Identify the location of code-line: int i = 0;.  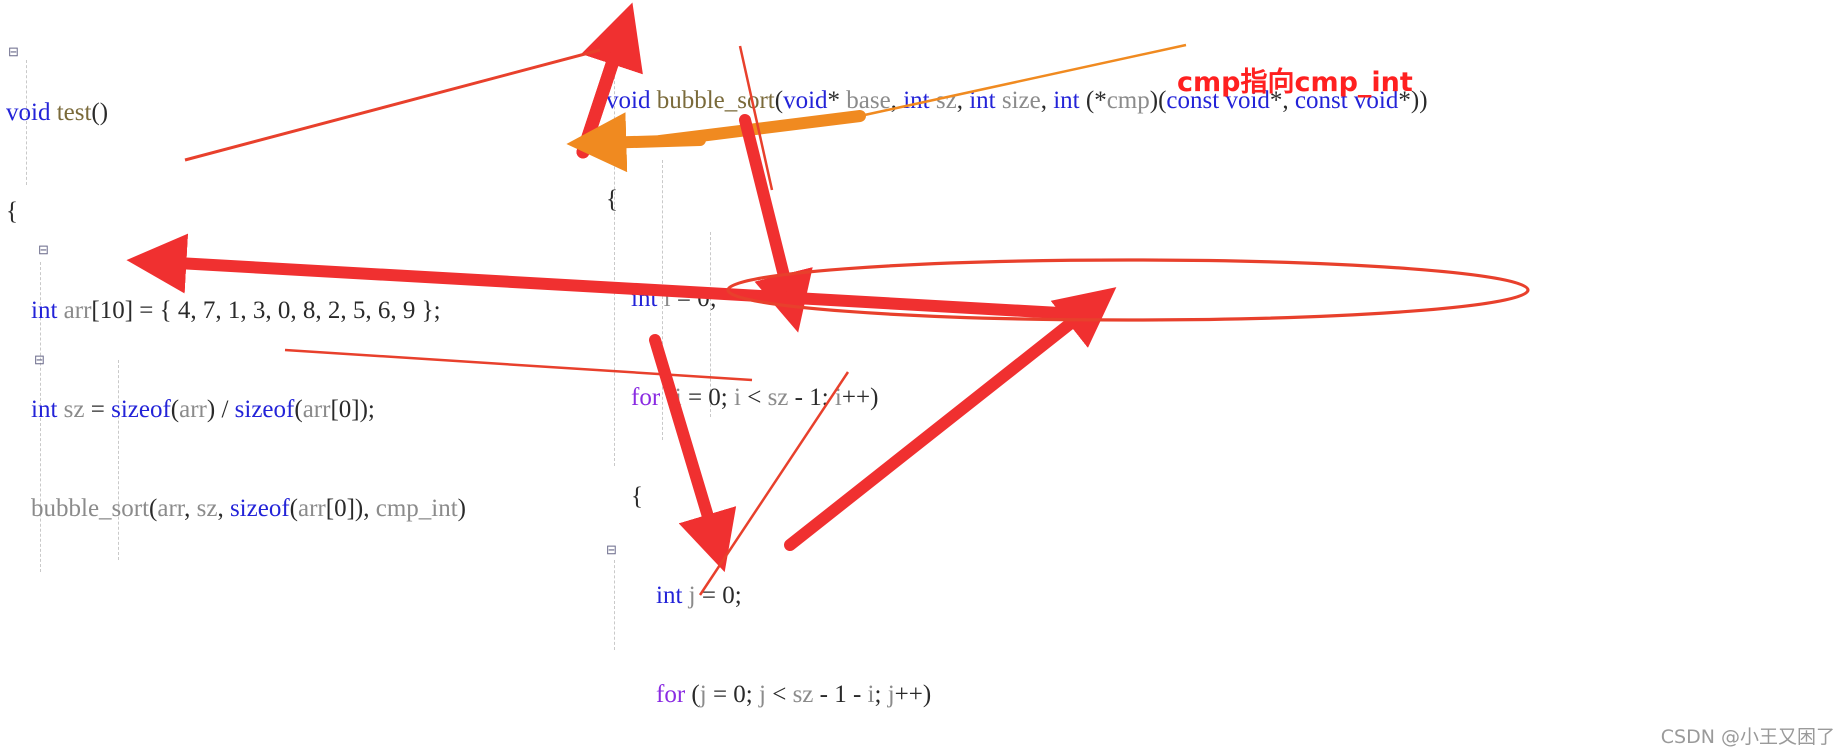
(674, 298).